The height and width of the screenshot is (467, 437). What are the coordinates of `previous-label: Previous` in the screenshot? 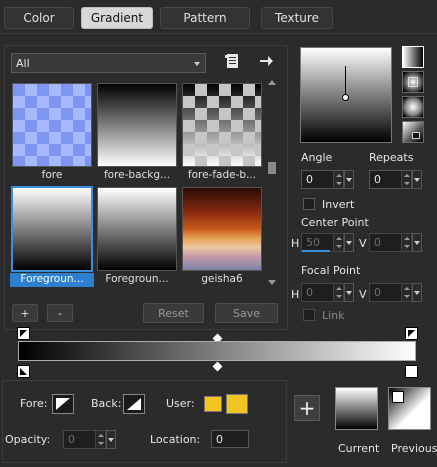 It's located at (414, 448).